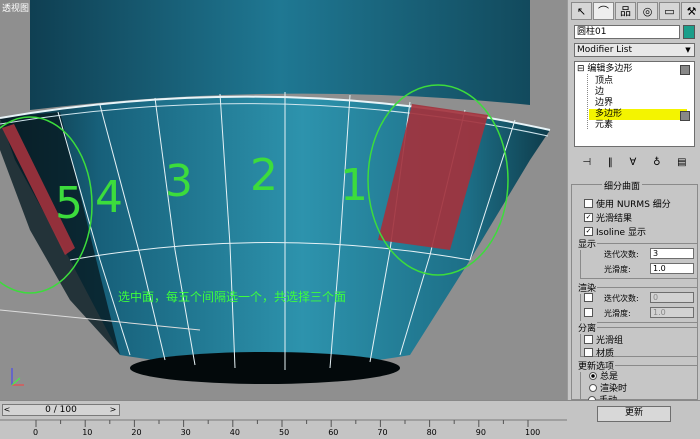  Describe the element at coordinates (588, 312) in the screenshot. I see `render-smoothness-checkbox` at that location.